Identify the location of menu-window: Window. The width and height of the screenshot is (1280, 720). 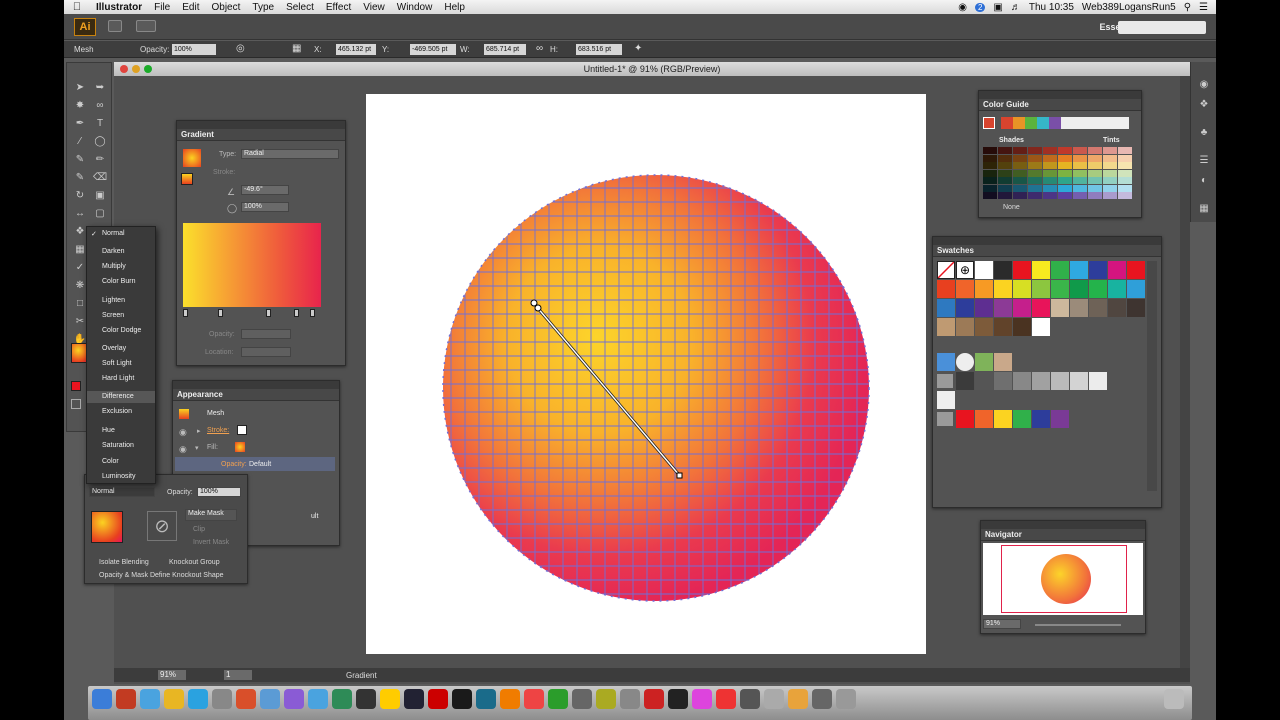
(415, 7).